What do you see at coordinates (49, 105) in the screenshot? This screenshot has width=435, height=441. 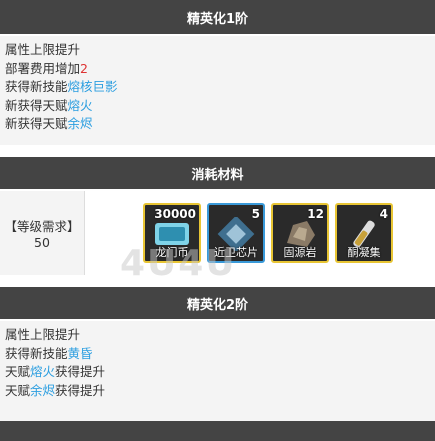 I see `info-line: 新获得天赋熔火` at bounding box center [49, 105].